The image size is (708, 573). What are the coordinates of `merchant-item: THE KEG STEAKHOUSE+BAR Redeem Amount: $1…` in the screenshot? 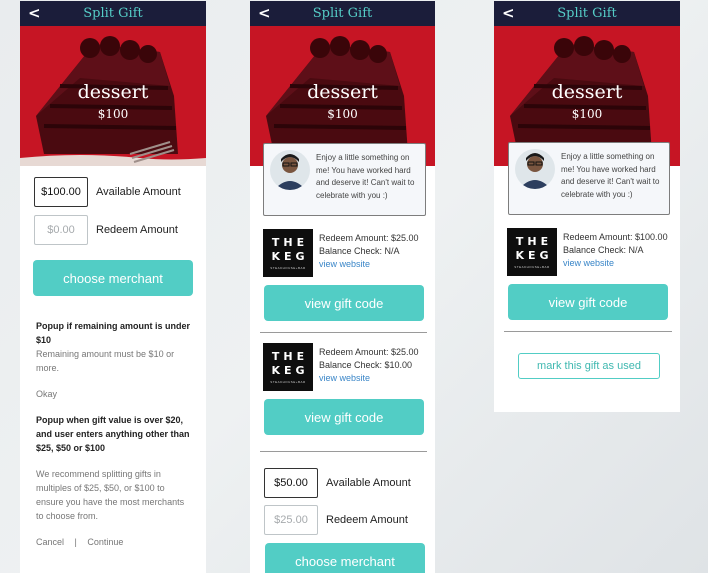 It's located at (589, 254).